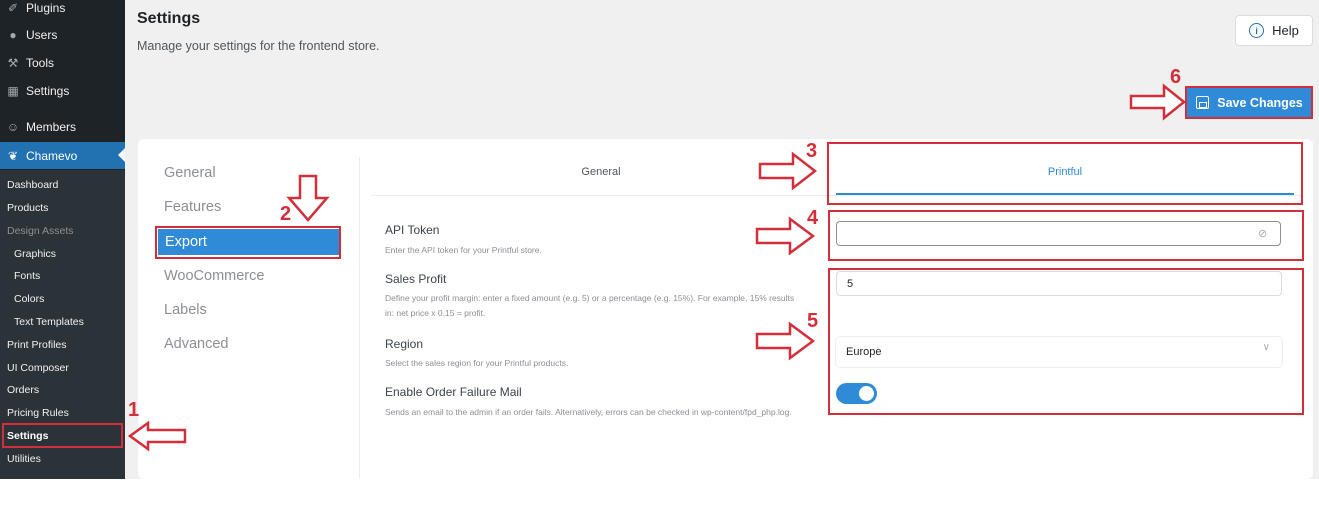 The width and height of the screenshot is (1319, 518). What do you see at coordinates (27, 276) in the screenshot?
I see `submenu-fonts: Fonts` at bounding box center [27, 276].